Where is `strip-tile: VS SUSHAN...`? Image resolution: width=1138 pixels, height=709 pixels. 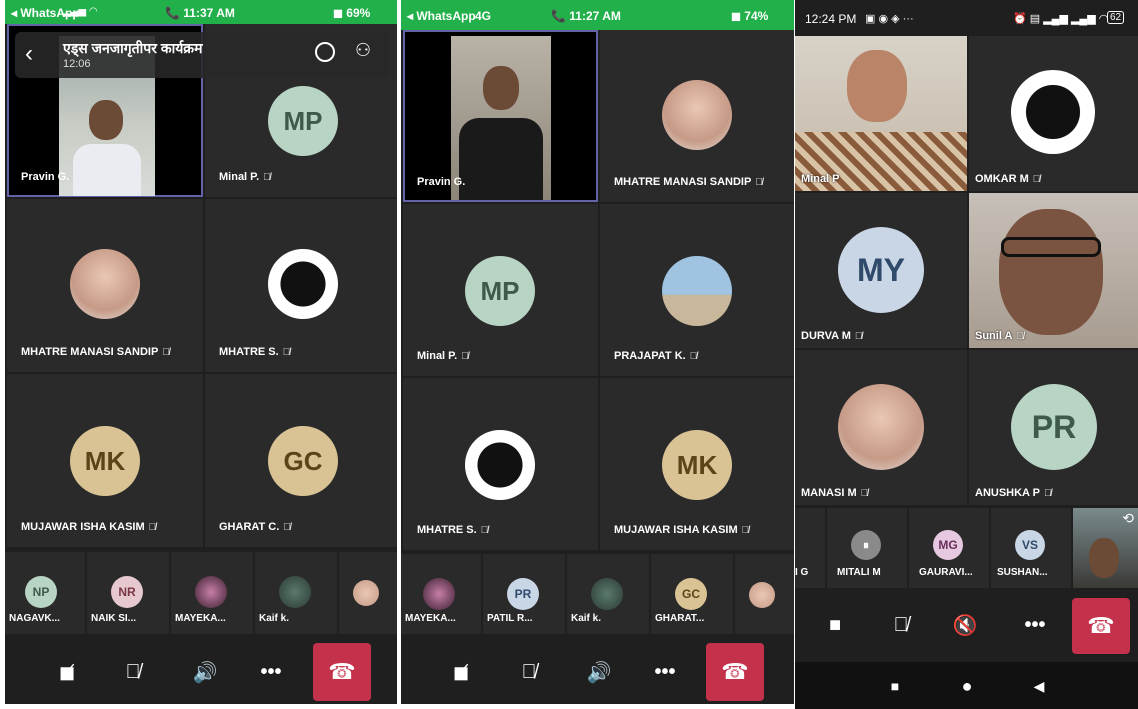 strip-tile: VS SUSHAN... is located at coordinates (1031, 548).